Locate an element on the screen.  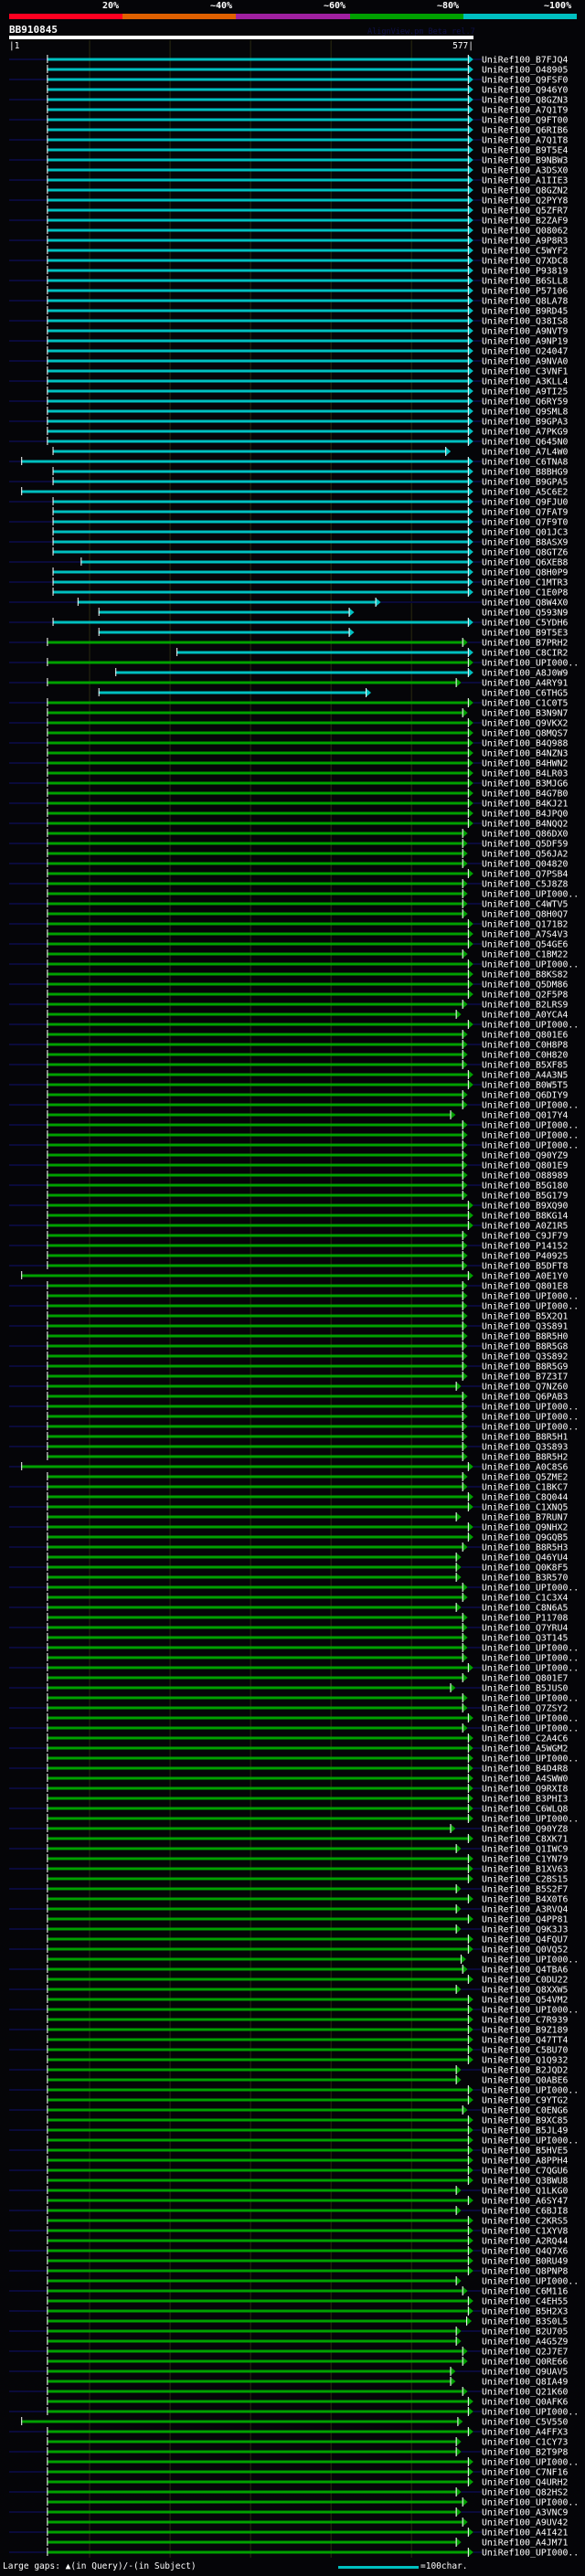
hit-label: UniRef100_C0H820 is located at coordinates (525, 1056).